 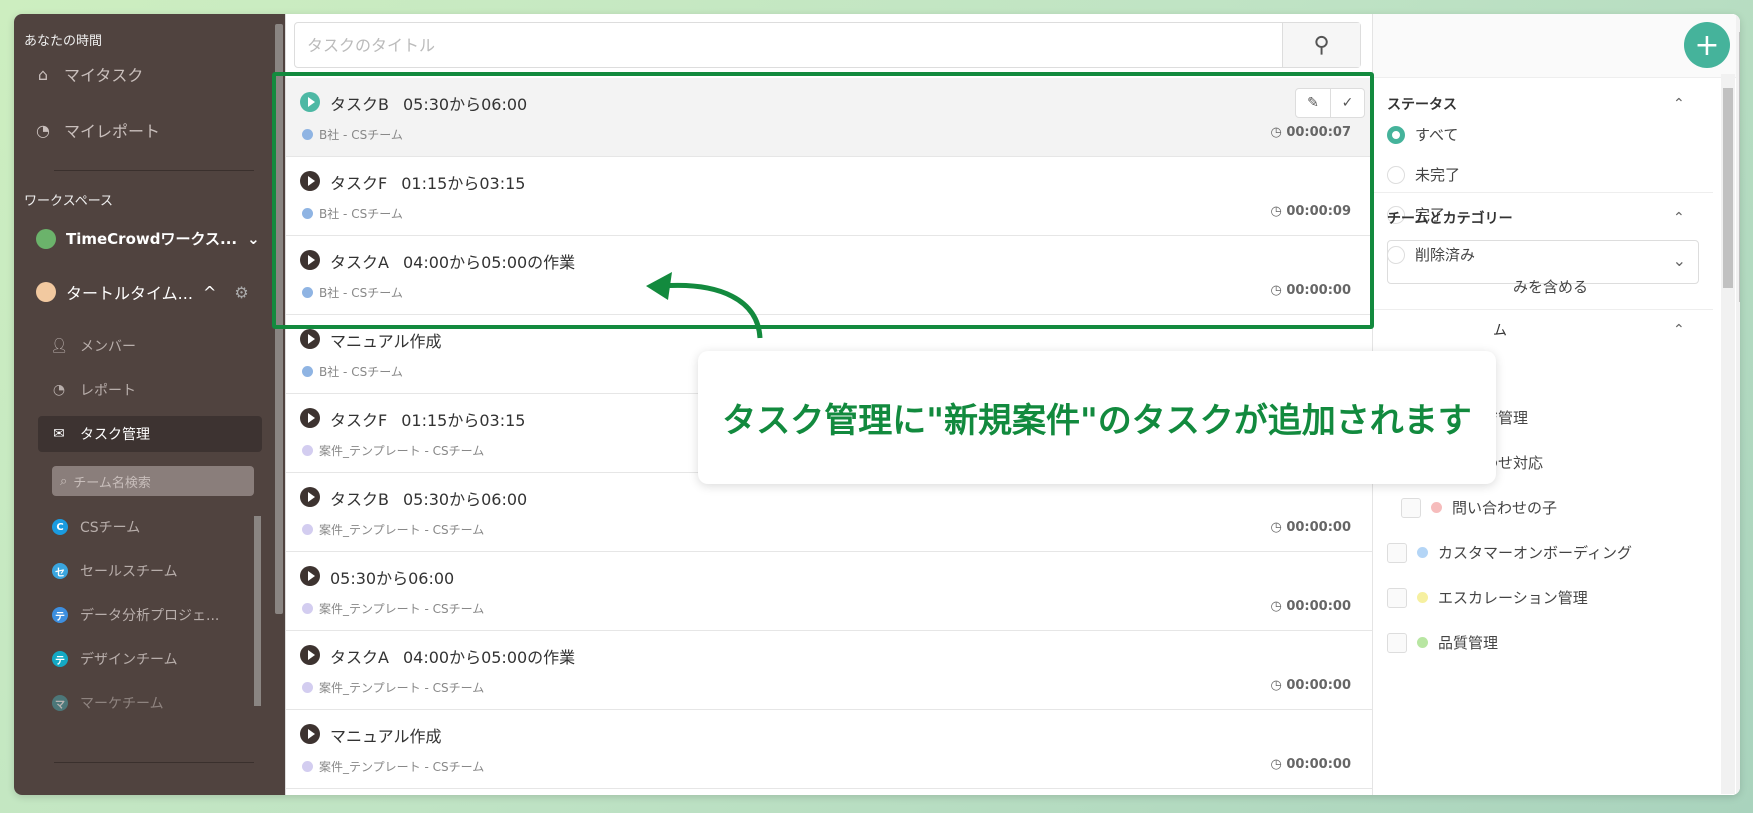 I want to click on callout-box: タスク管理に"新規案件"のタスクが追加されます, so click(x=1097, y=417).